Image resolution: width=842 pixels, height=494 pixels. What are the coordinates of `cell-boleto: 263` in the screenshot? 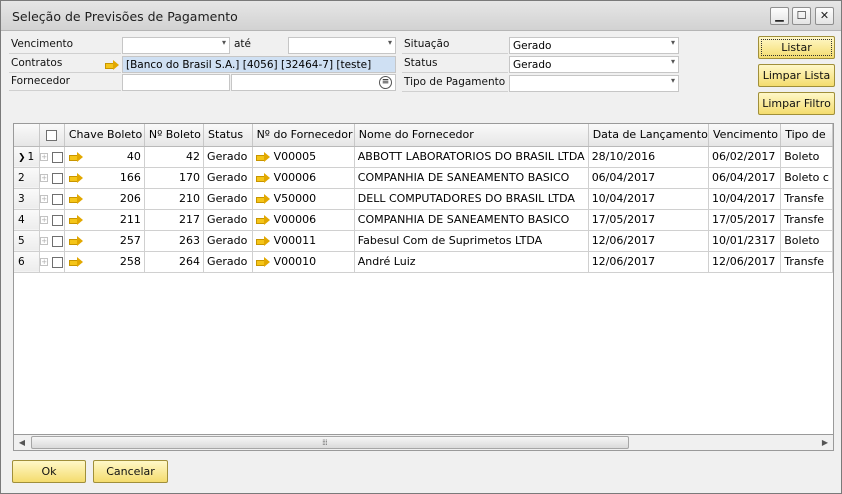 It's located at (174, 241).